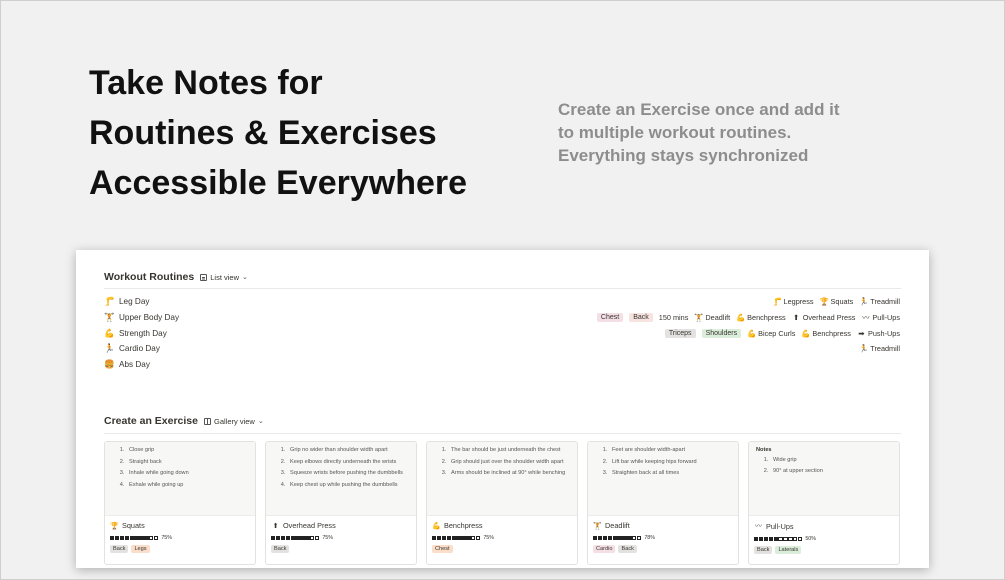 The width and height of the screenshot is (1005, 580). Describe the element at coordinates (139, 349) in the screenshot. I see `routine-title-text: Cardio Day` at that location.